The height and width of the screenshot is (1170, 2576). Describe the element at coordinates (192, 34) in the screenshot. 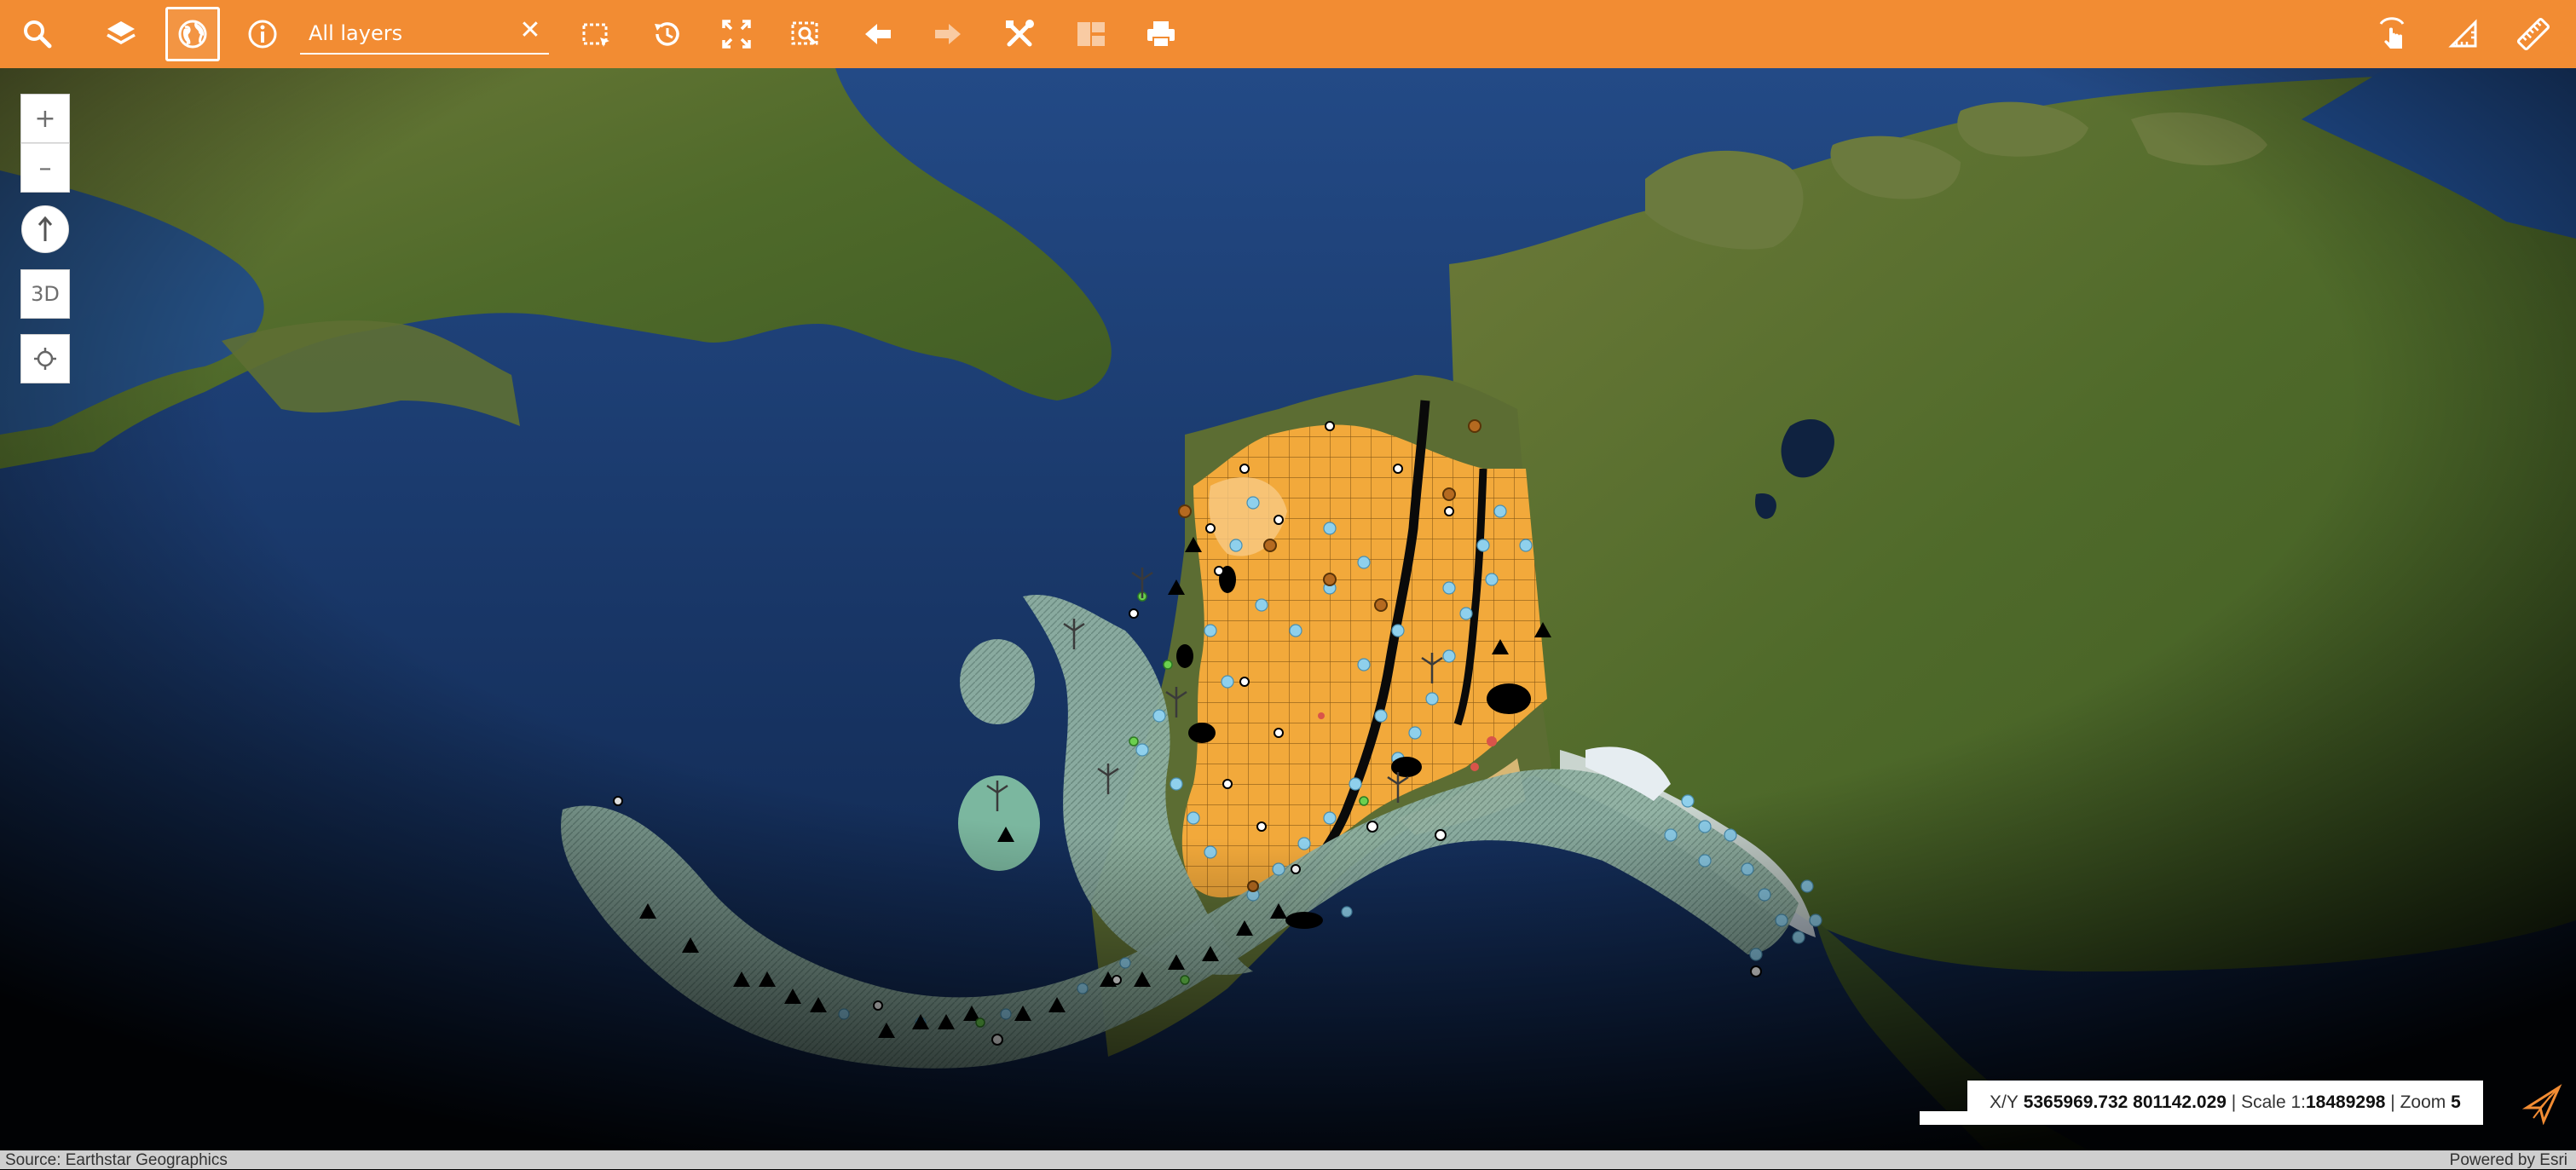

I see `globe-icon` at that location.